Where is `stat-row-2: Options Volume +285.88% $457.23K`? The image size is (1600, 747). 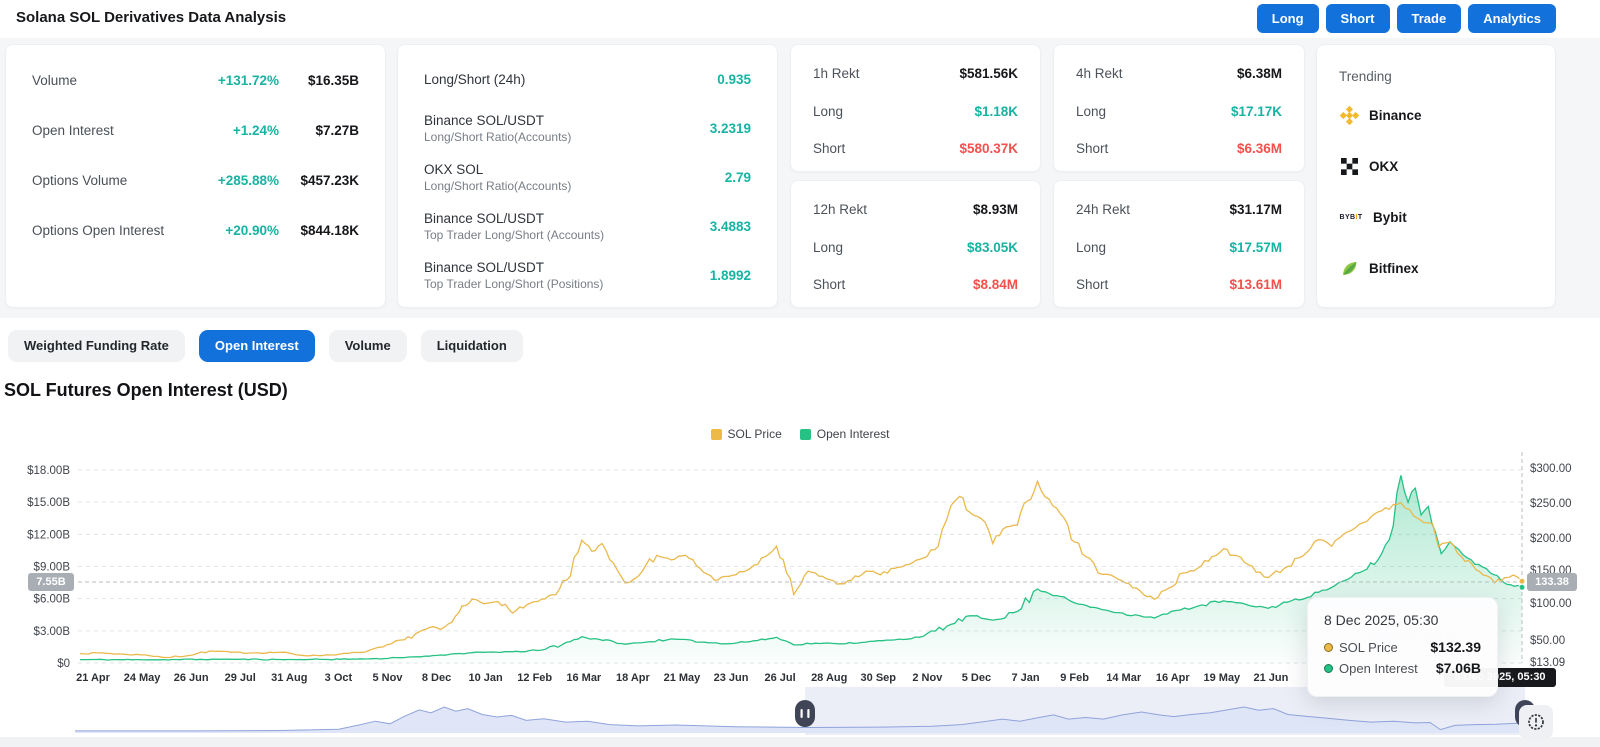 stat-row-2: Options Volume +285.88% $457.23K is located at coordinates (195, 180).